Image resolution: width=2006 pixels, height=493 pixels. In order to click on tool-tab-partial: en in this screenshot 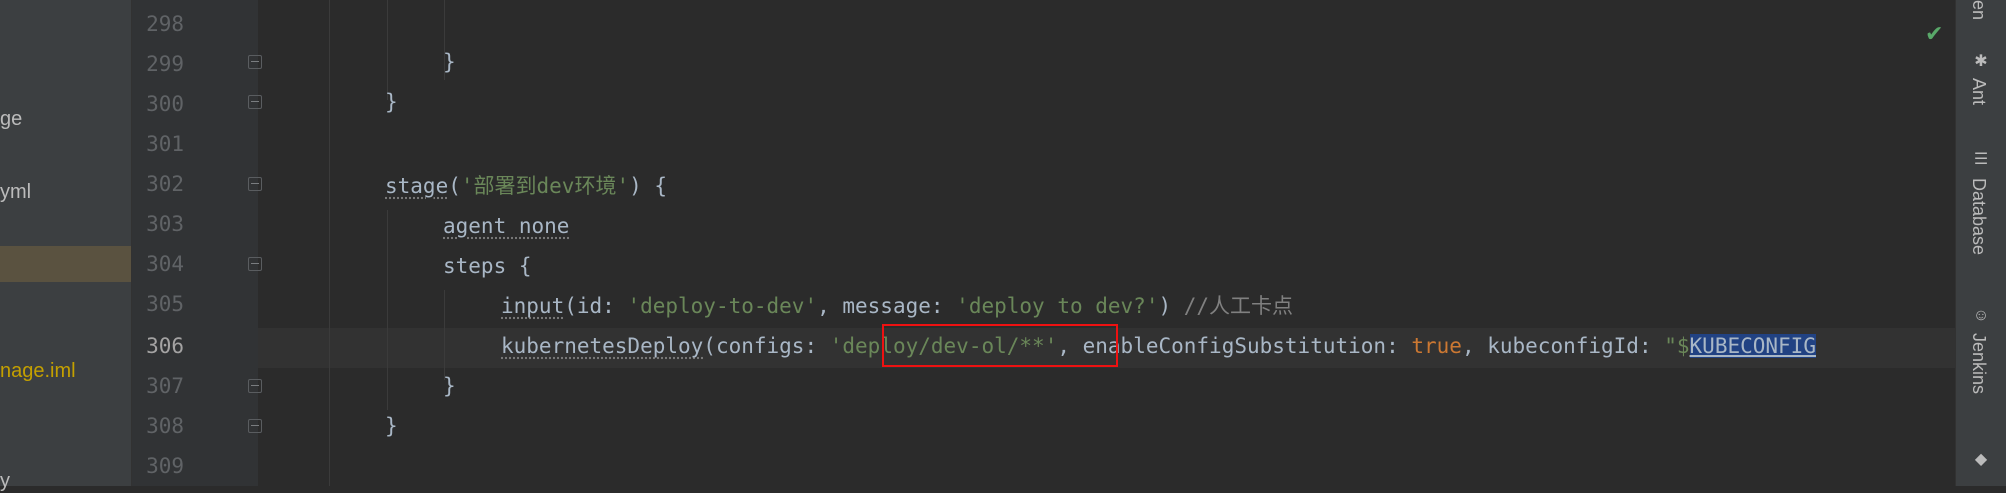, I will do `click(1978, 10)`.